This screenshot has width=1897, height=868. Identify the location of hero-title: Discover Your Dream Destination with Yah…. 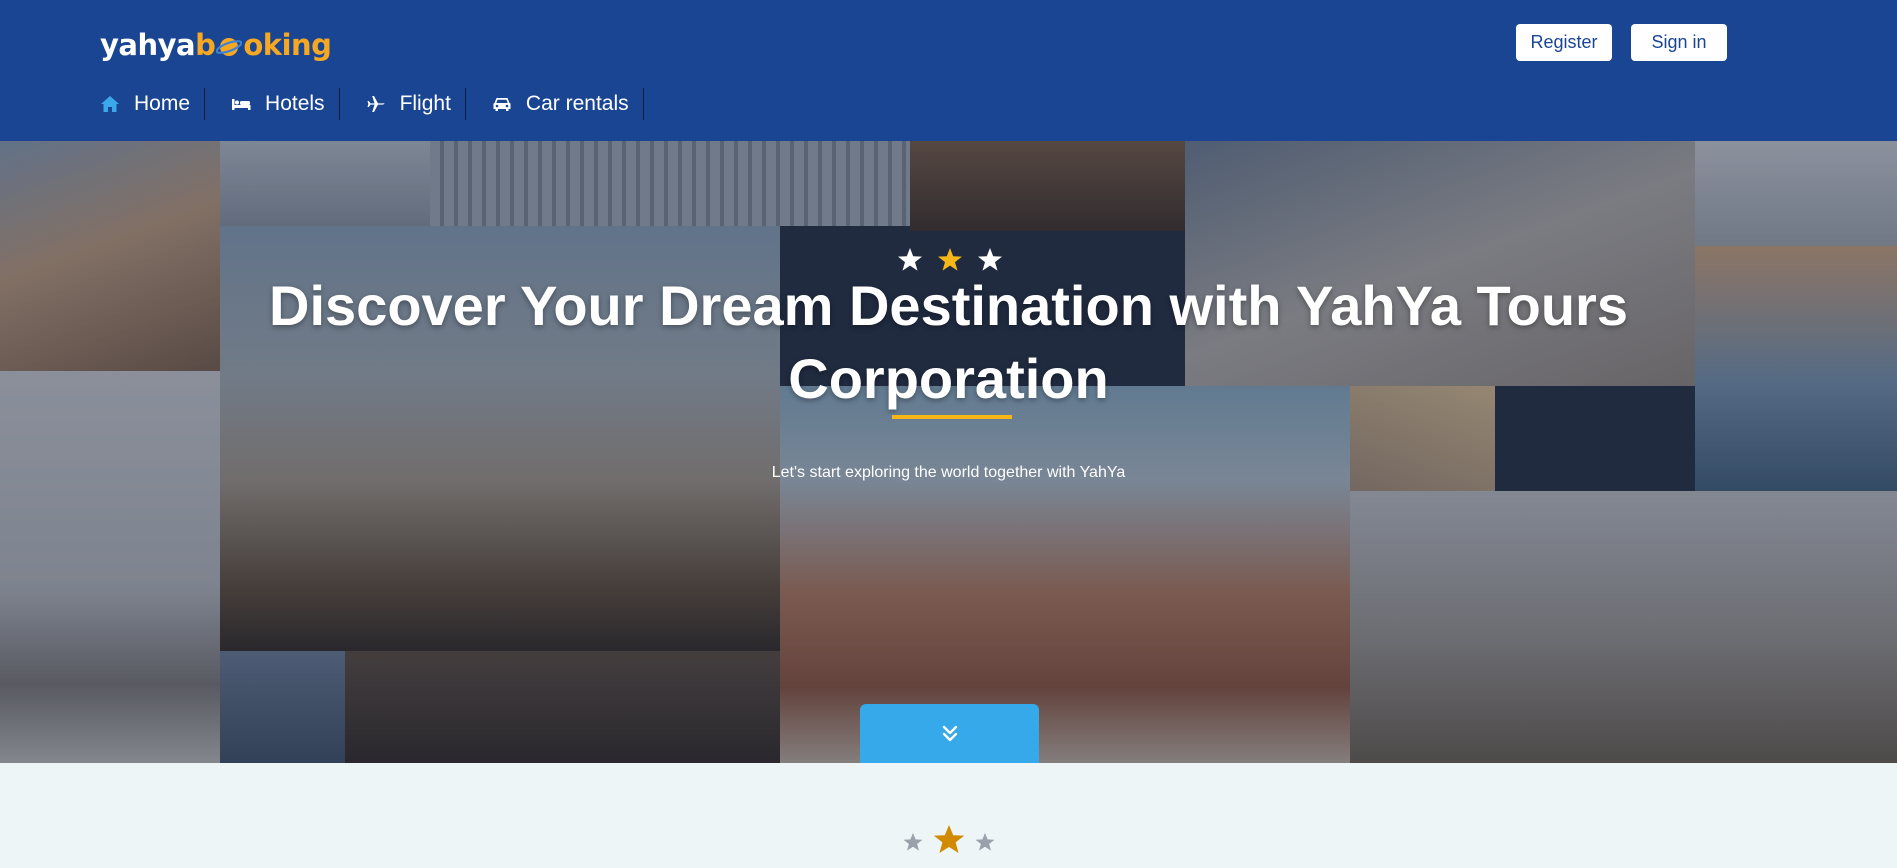
(948, 342).